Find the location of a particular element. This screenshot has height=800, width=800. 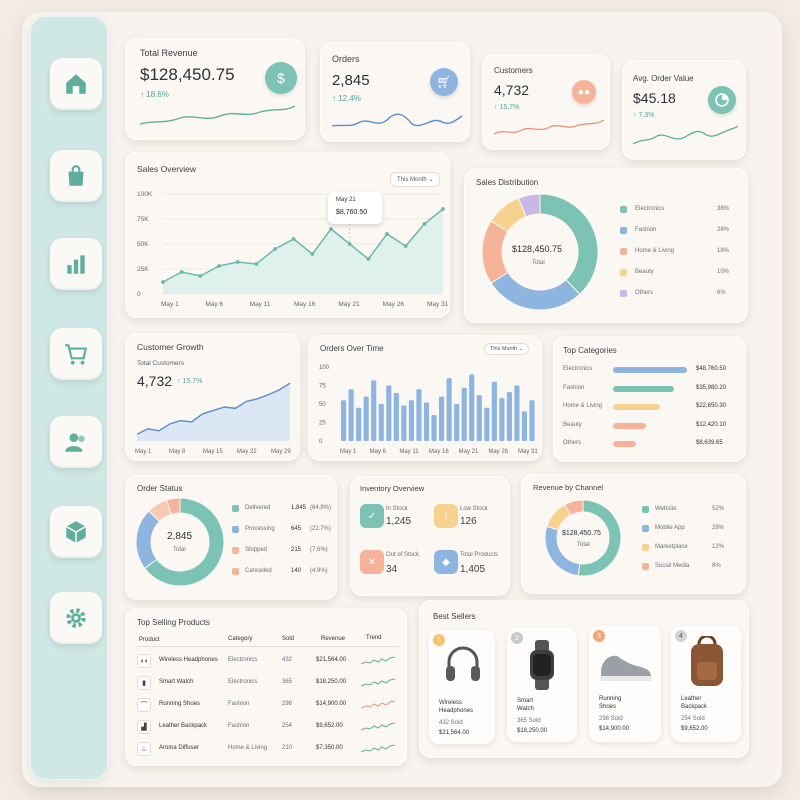

legend-count: 140 is located at coordinates (296, 571).